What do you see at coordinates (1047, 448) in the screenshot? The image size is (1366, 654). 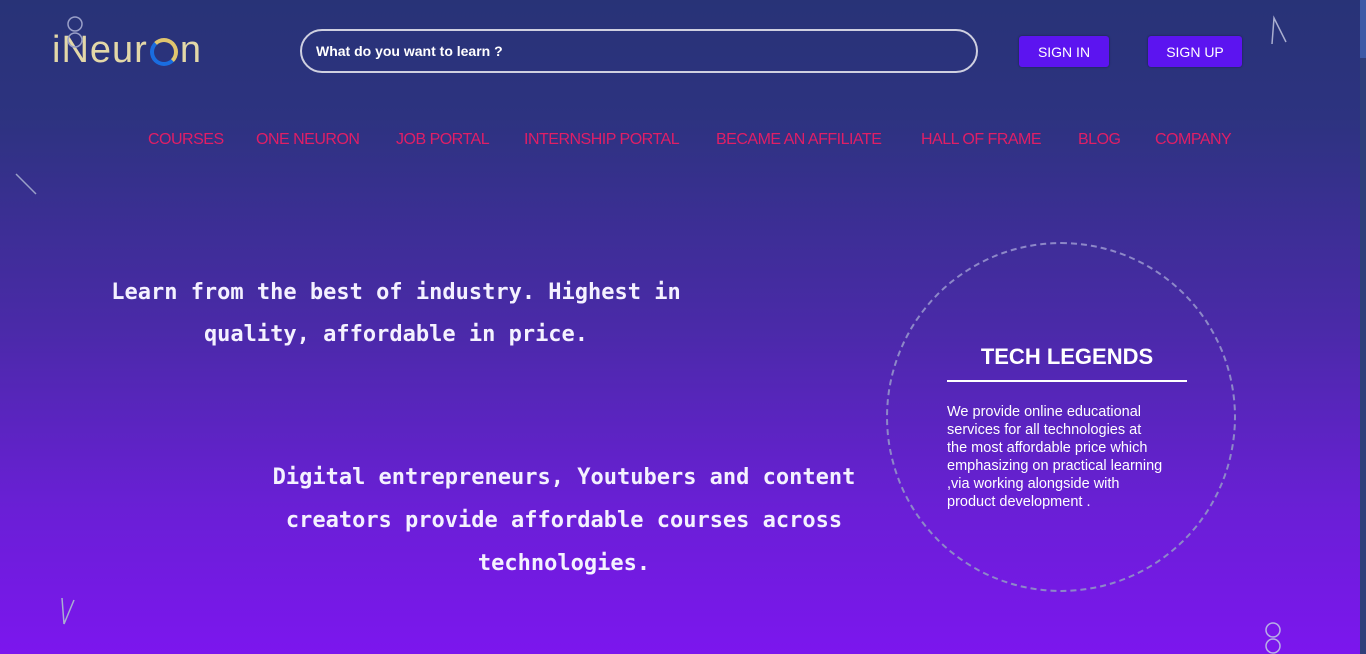 I see `tech-legends-line-3: the most affordable price which` at bounding box center [1047, 448].